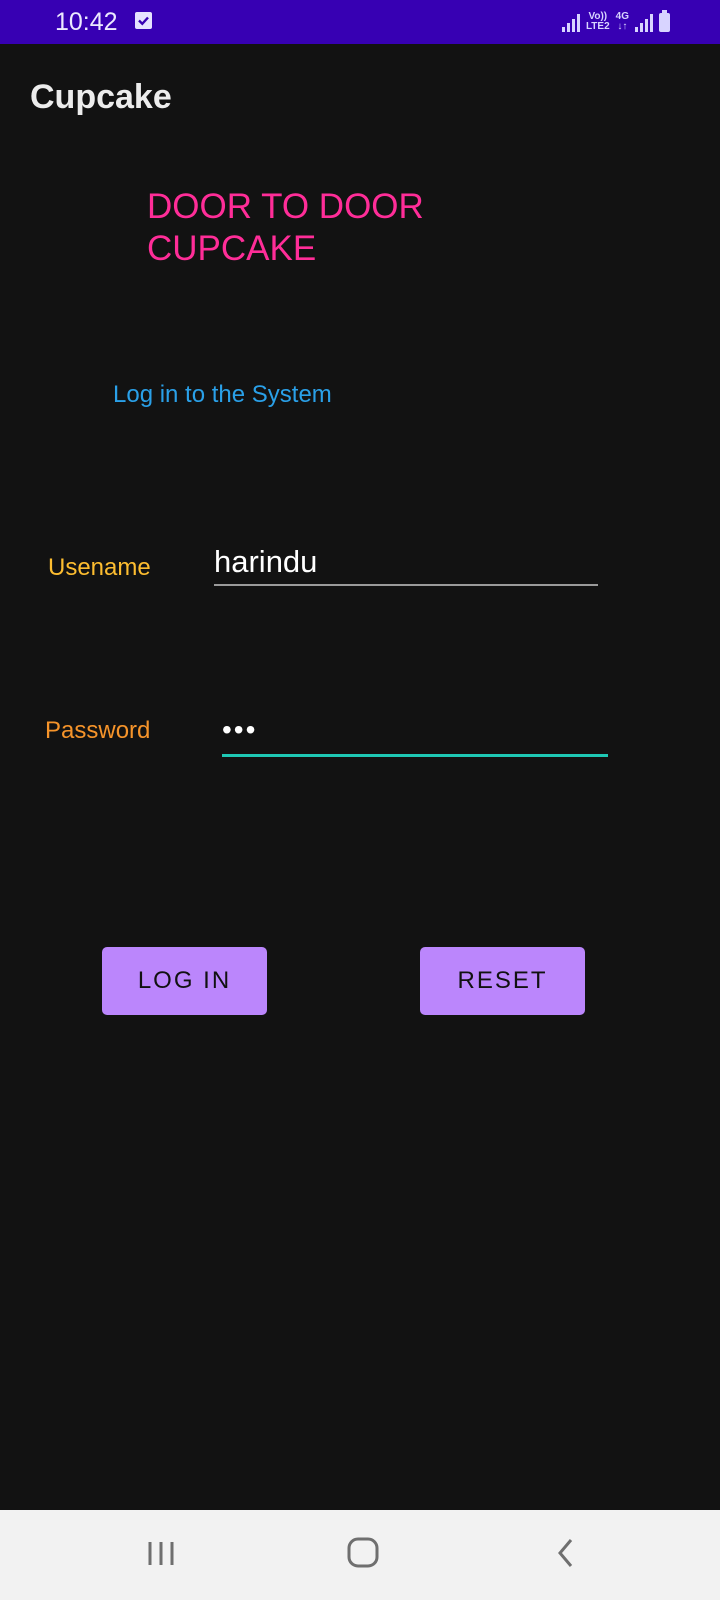 Image resolution: width=720 pixels, height=1600 pixels. I want to click on password-input, so click(415, 731).